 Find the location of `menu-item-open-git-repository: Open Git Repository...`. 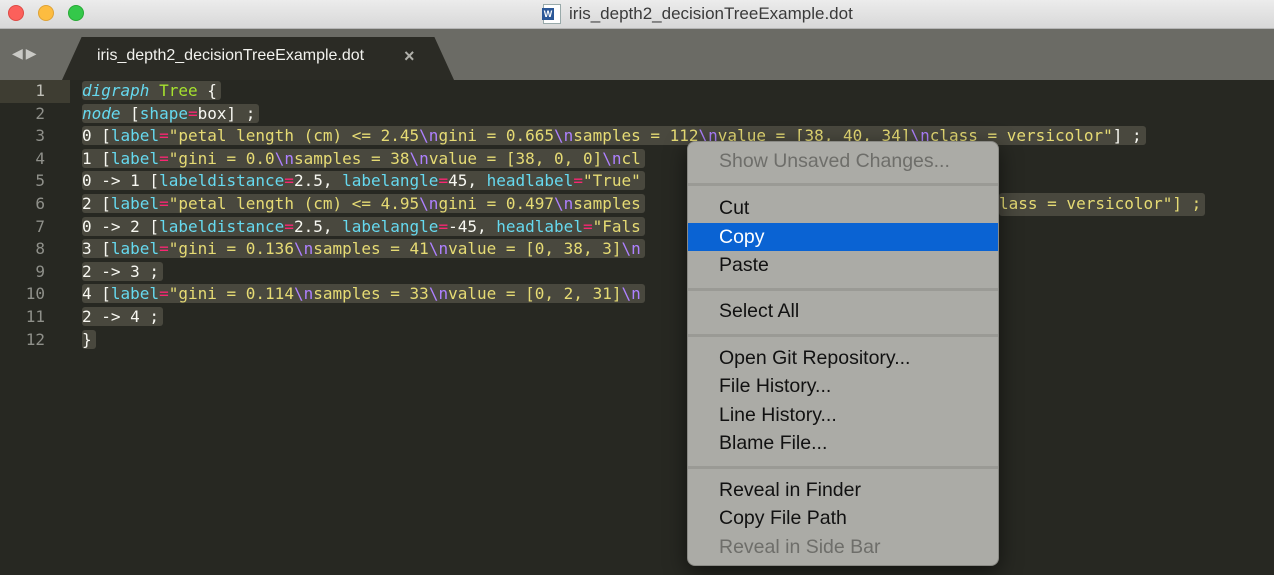

menu-item-open-git-repository: Open Git Repository... is located at coordinates (843, 358).